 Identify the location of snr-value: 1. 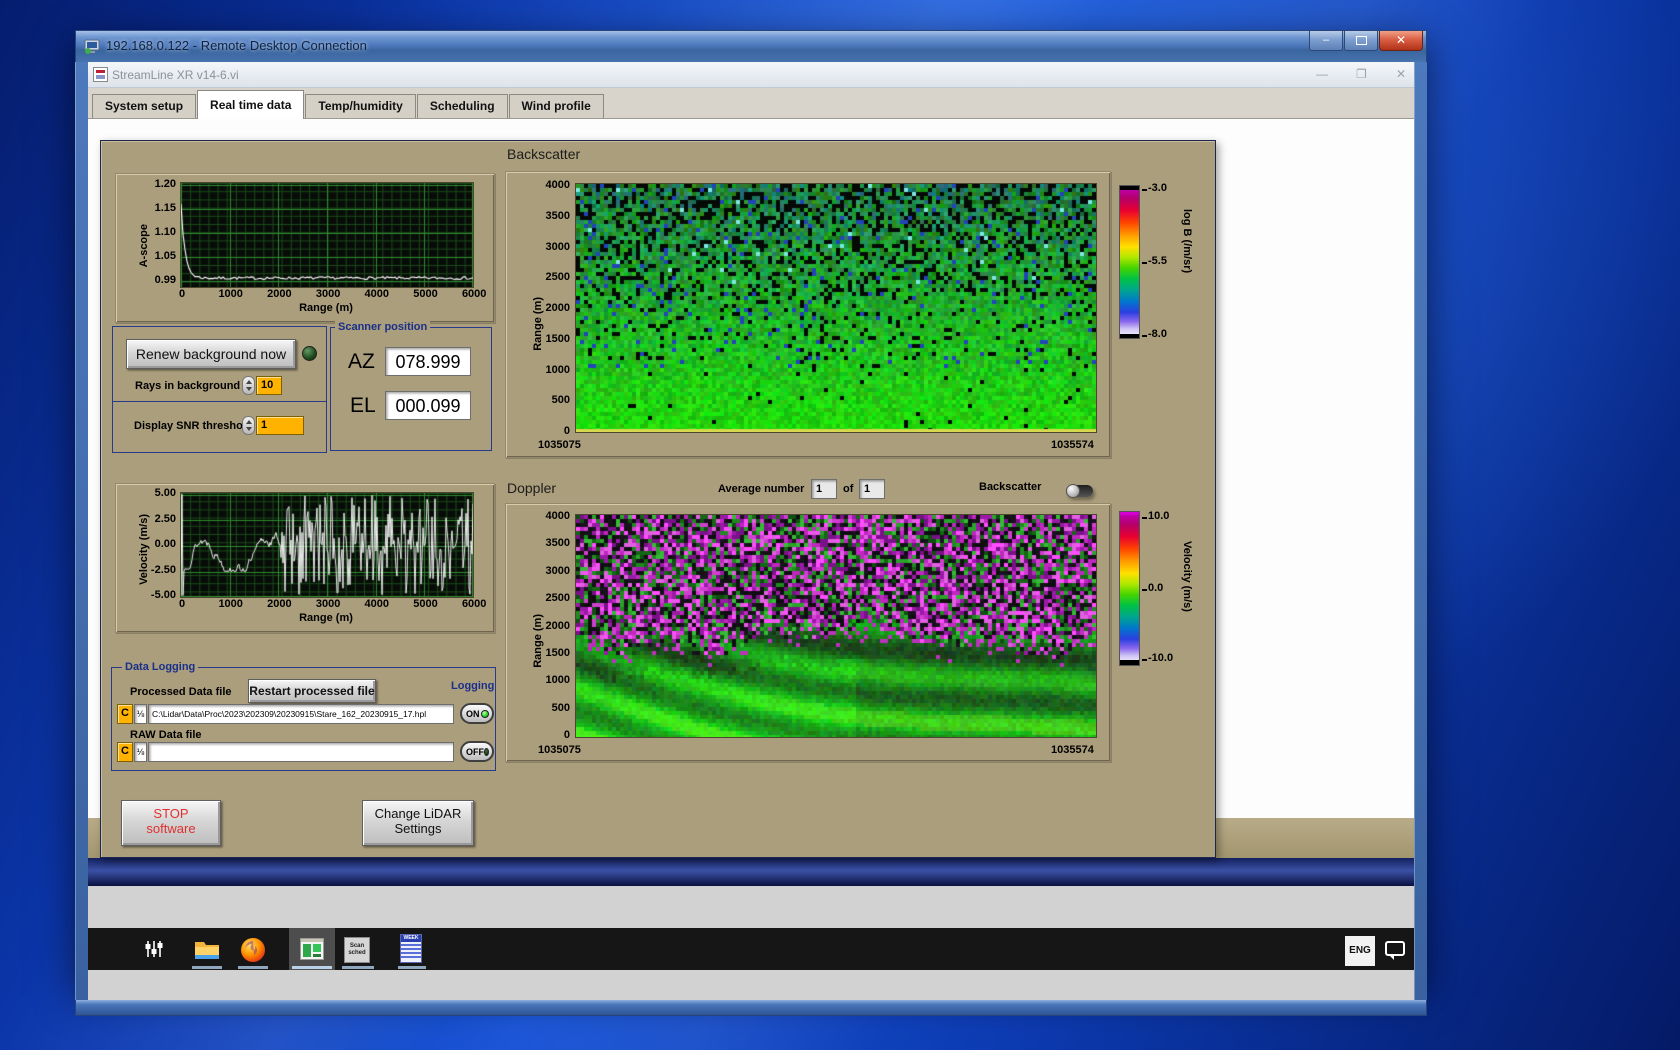
(280, 425).